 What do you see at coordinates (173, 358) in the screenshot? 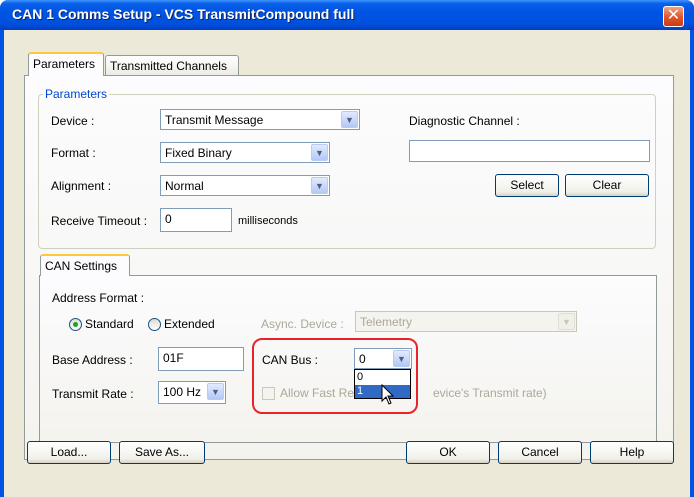
I see `base-address-value: 01F` at bounding box center [173, 358].